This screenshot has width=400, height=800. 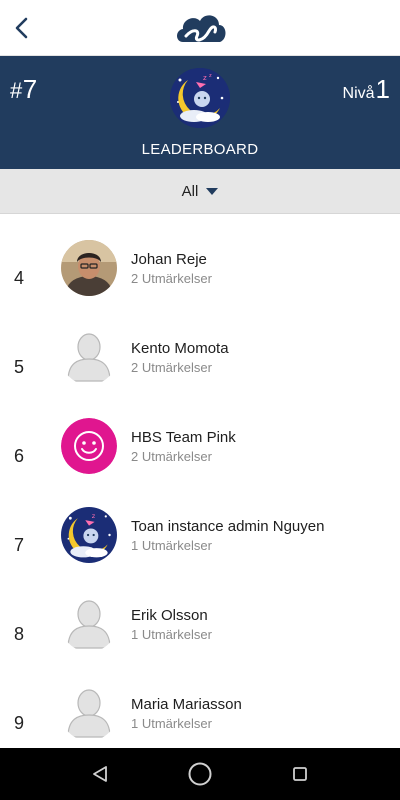 I want to click on system-nav-bar, so click(x=200, y=774).